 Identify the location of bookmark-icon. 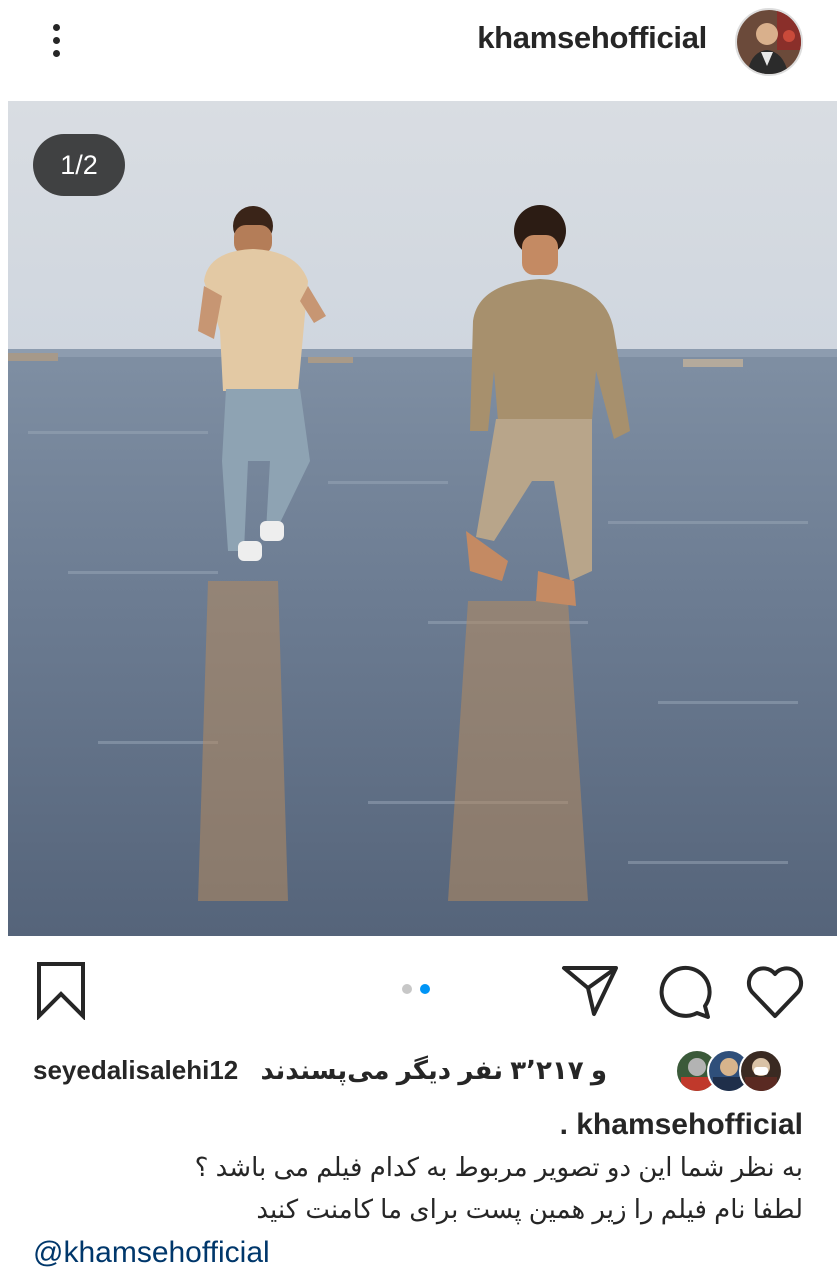
(61, 991).